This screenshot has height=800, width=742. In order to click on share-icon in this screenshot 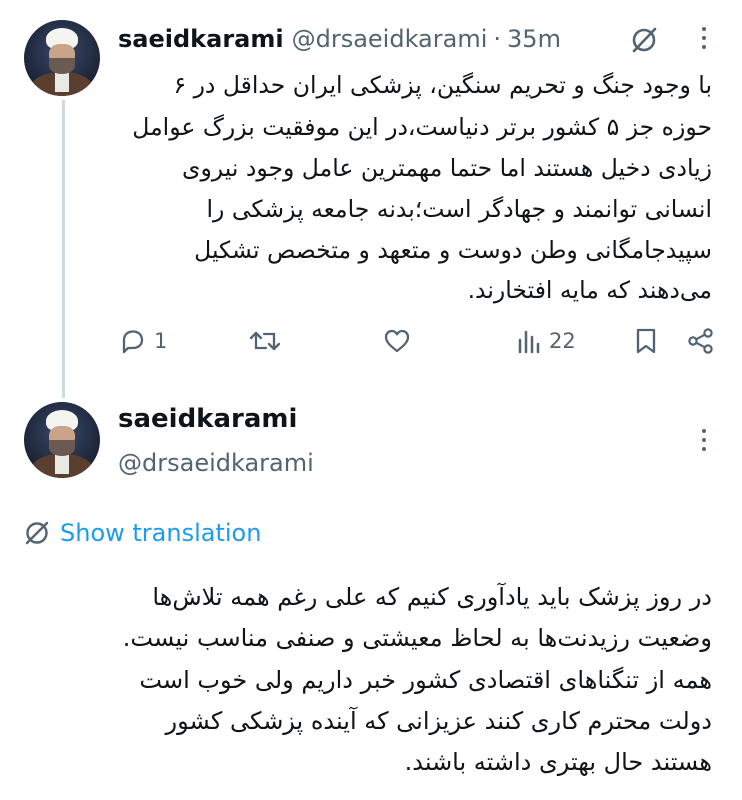, I will do `click(700, 341)`.